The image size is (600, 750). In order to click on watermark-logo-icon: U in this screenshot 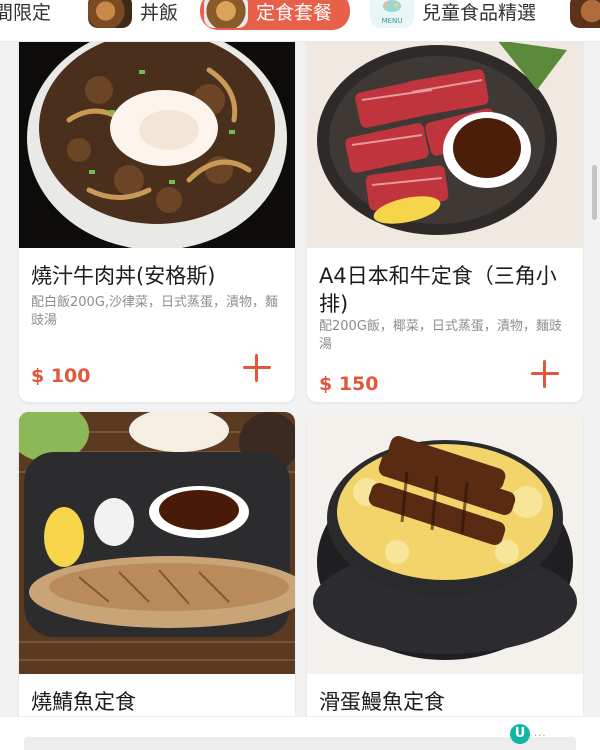, I will do `click(520, 734)`.